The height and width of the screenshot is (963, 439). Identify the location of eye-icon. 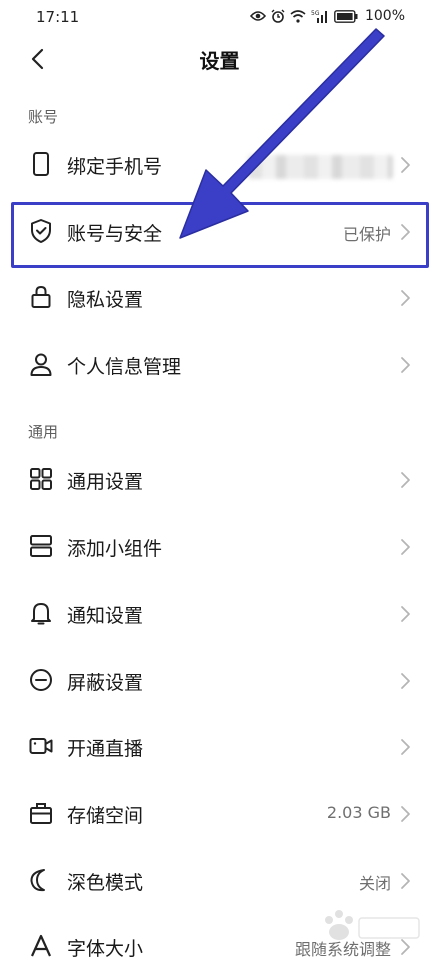
(257, 16).